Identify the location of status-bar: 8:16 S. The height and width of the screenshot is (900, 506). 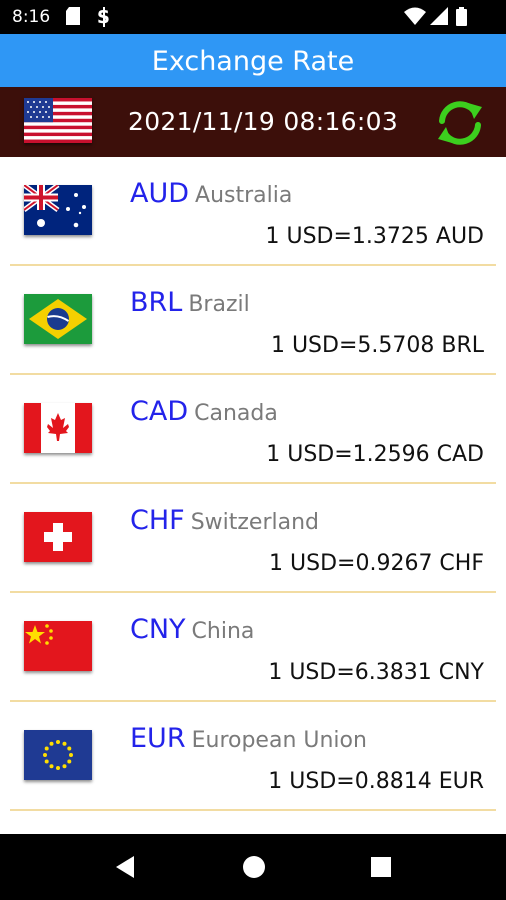
(253, 17).